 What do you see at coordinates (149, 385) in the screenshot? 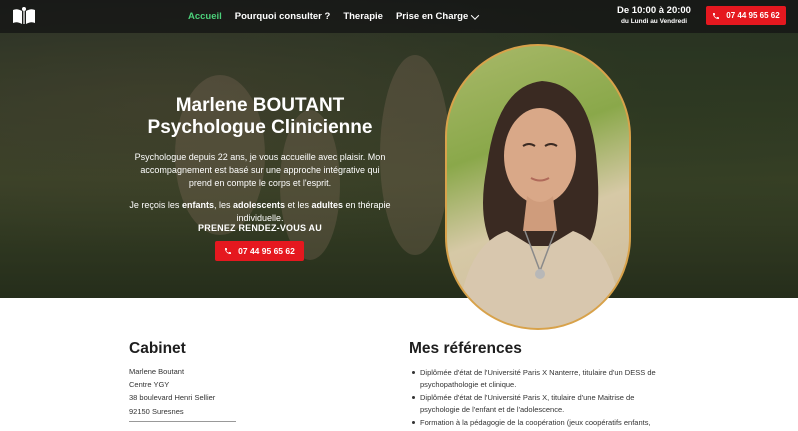
I see `address-line: Centre YGY` at bounding box center [149, 385].